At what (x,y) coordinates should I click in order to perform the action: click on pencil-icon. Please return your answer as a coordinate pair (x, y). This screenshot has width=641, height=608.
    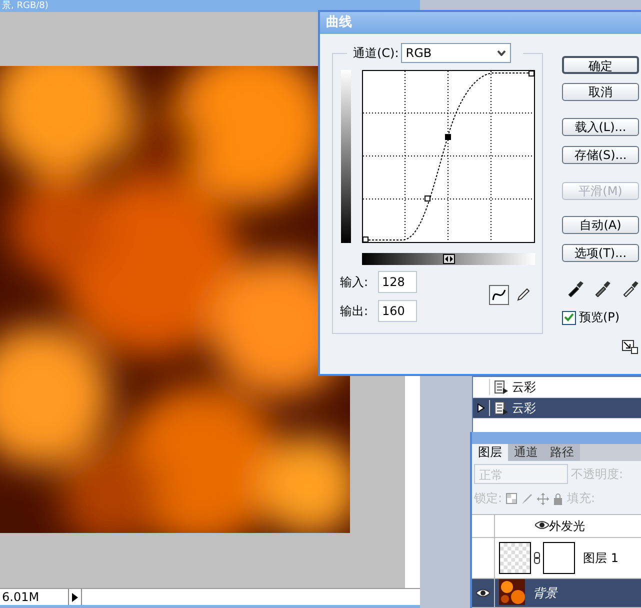
    Looking at the image, I should click on (523, 295).